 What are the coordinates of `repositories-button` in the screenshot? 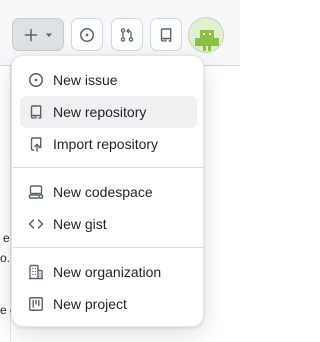 It's located at (166, 34).